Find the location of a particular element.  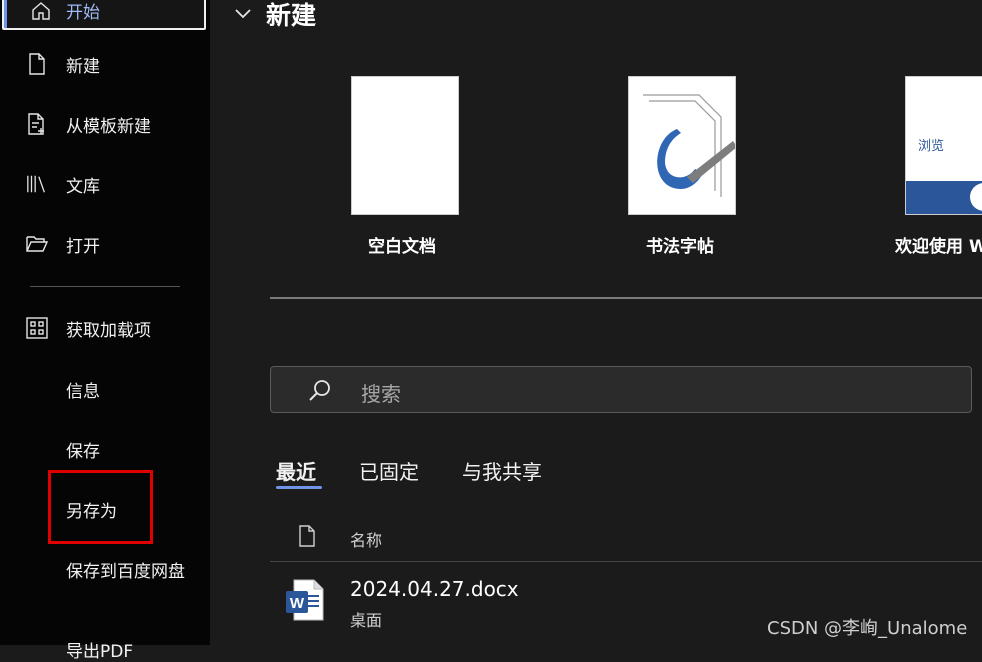

template-blank is located at coordinates (405, 145).